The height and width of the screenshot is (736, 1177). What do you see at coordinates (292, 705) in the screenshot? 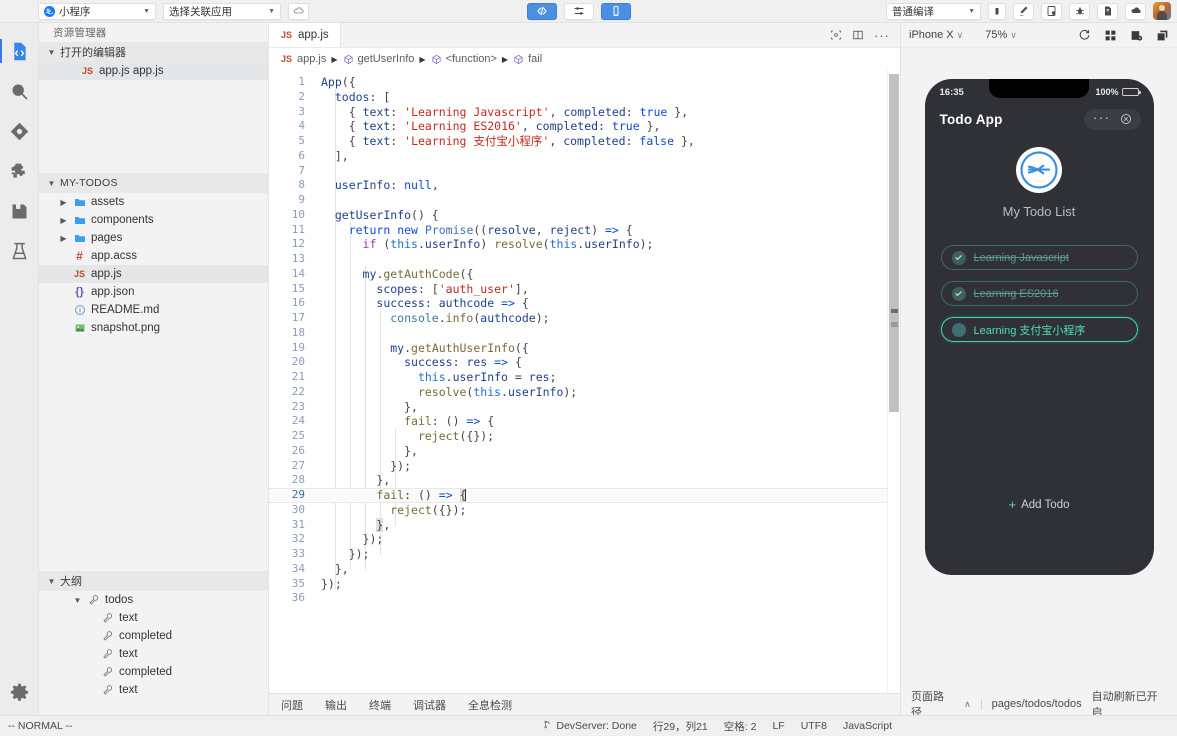
I see `panel-tab-problems: 问题` at bounding box center [292, 705].